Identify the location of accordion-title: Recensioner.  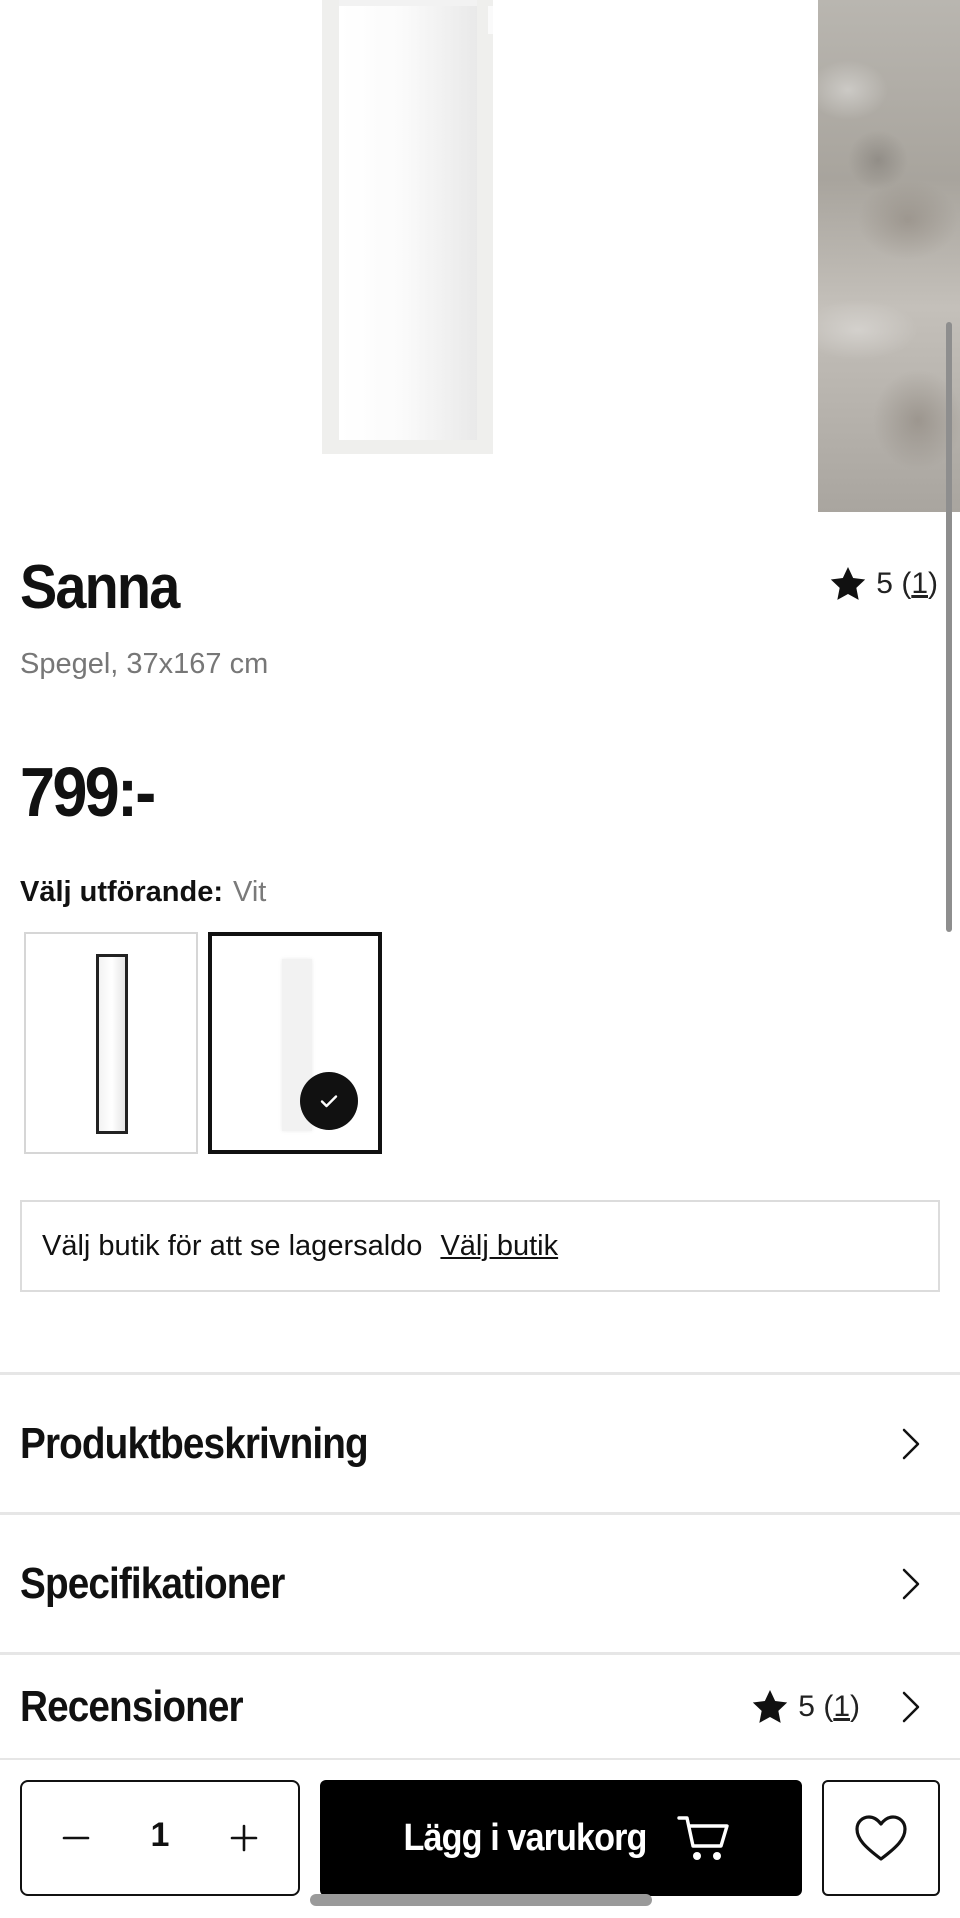
(132, 1706).